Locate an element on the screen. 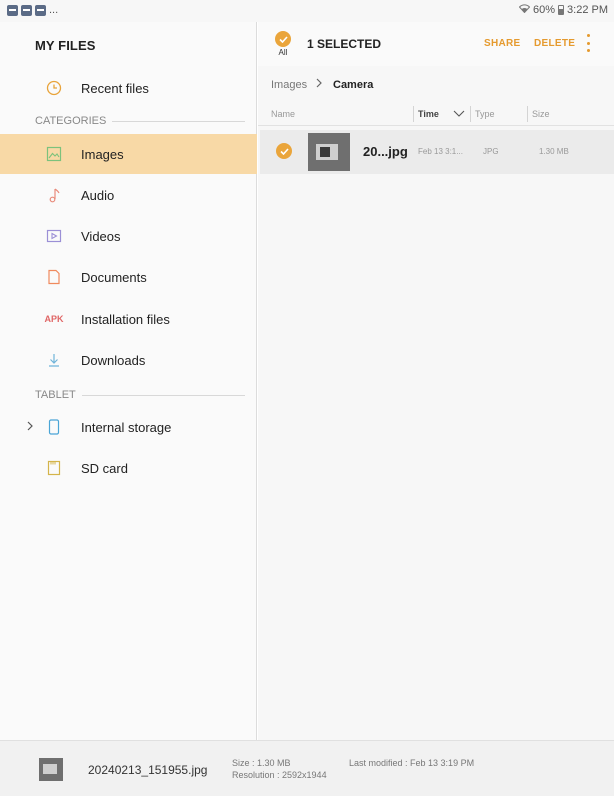  row-checkbox is located at coordinates (284, 151).